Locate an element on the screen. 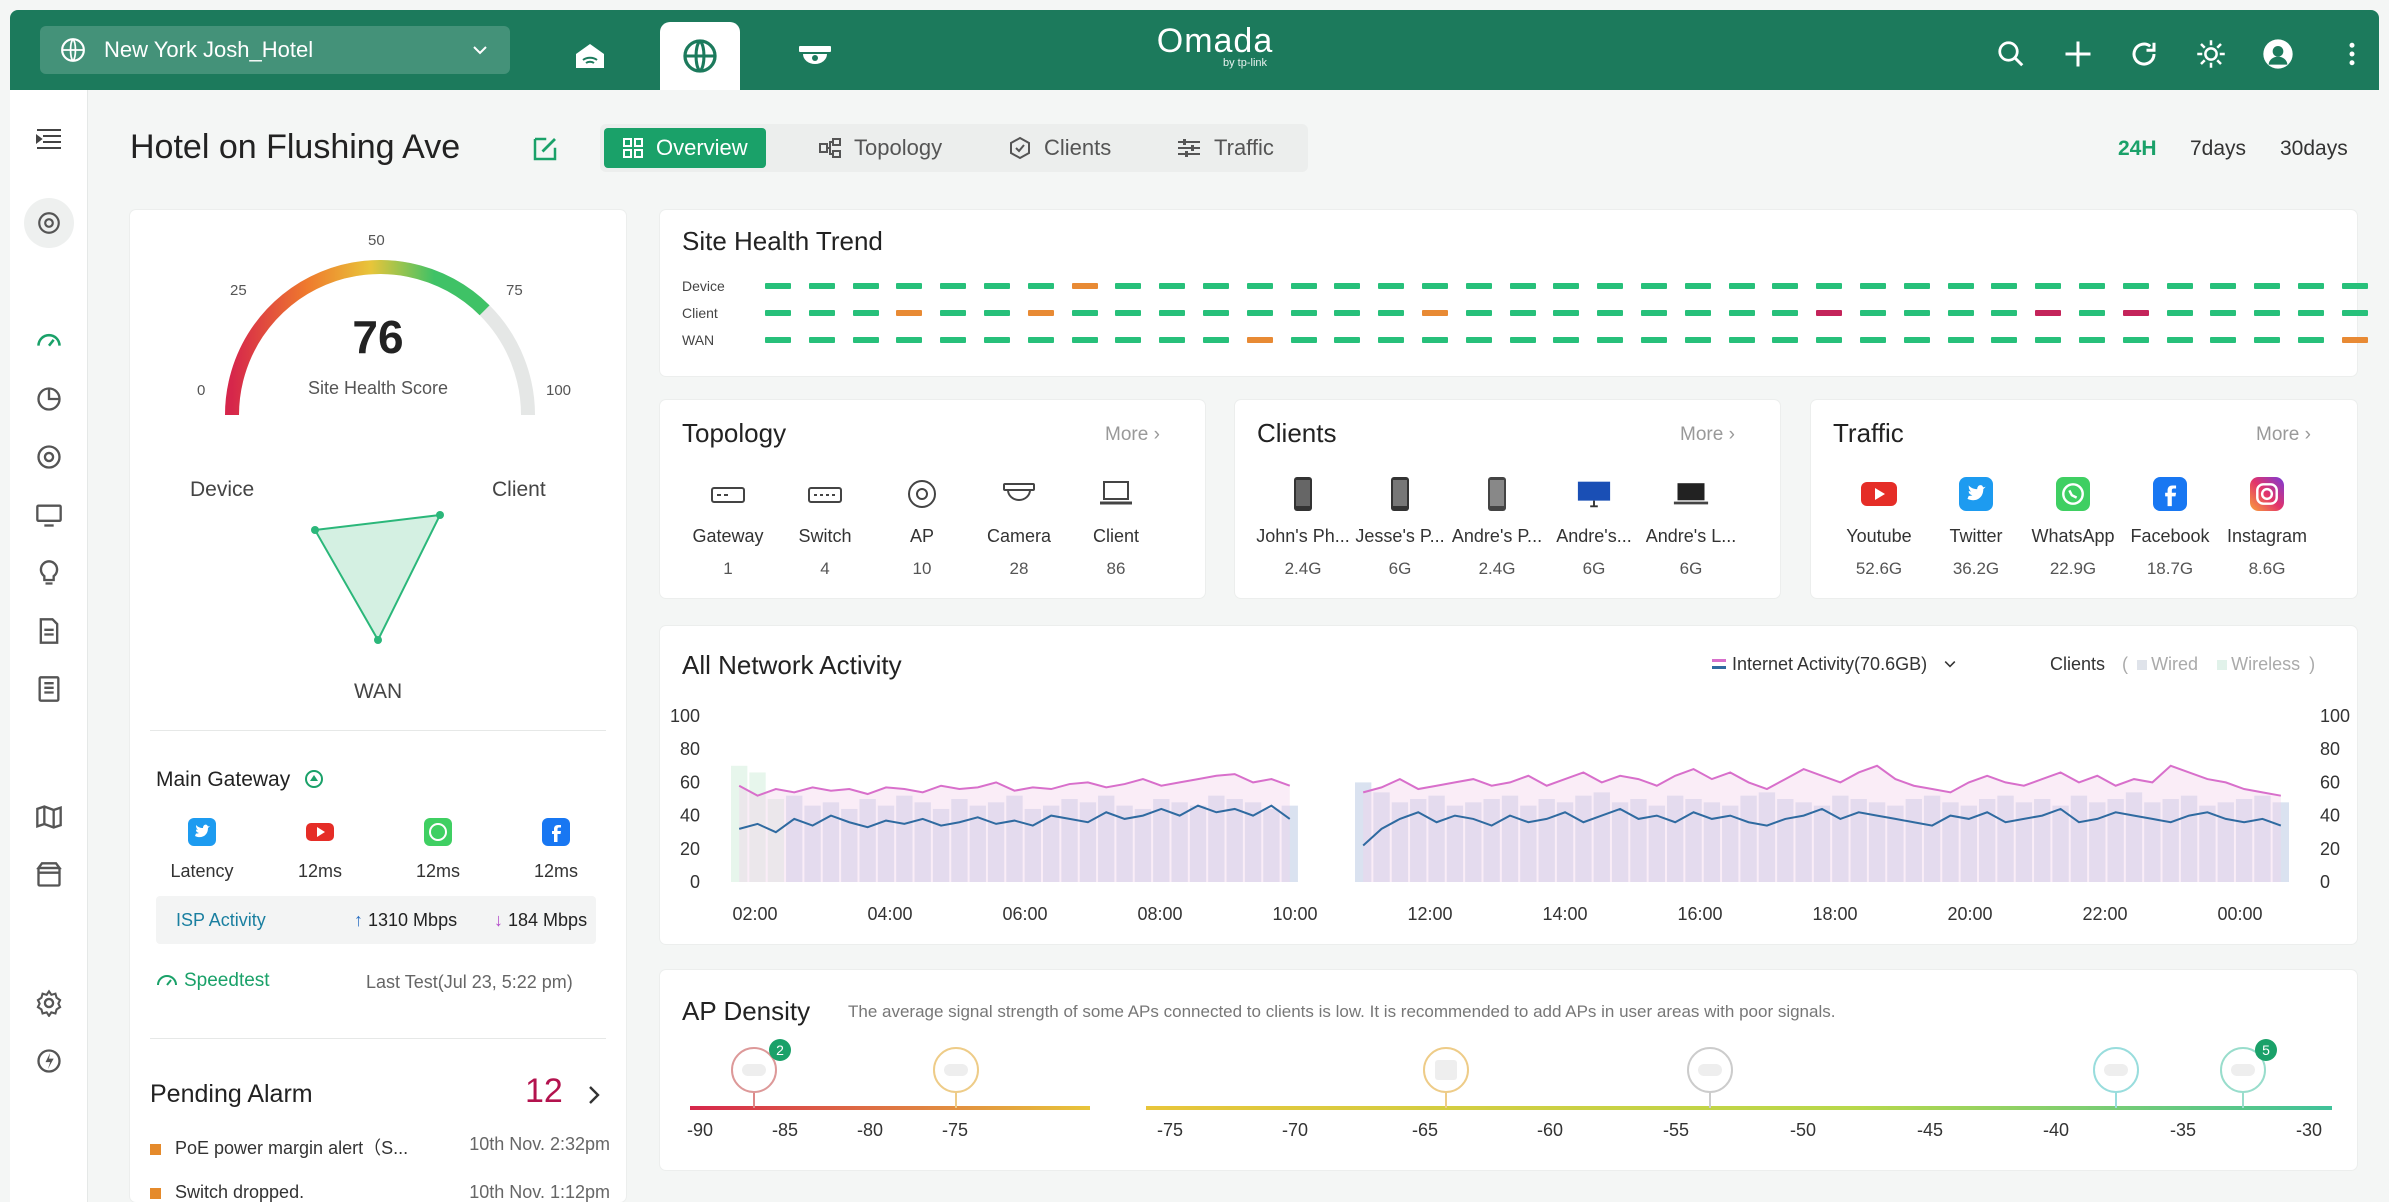  range-7days: 7days is located at coordinates (2218, 149).